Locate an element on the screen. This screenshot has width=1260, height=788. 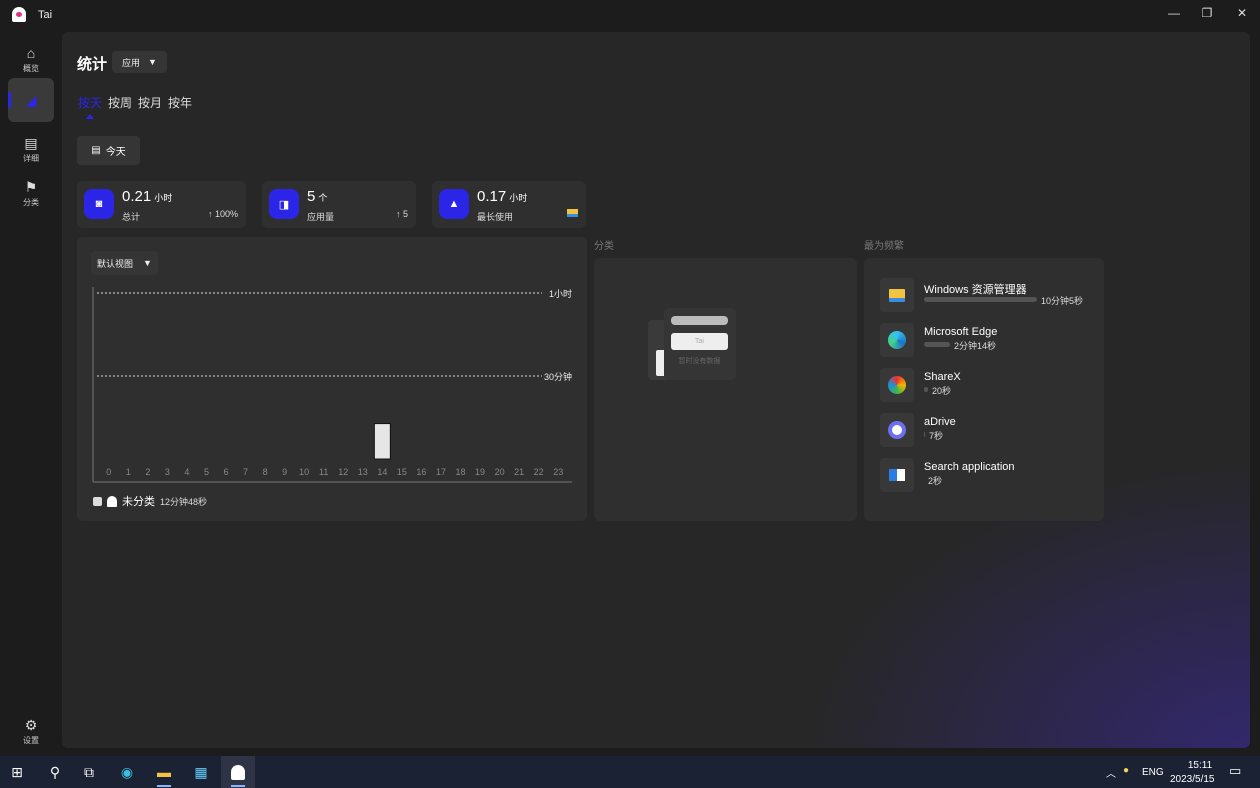
bar is located at coordinates (382, 441).